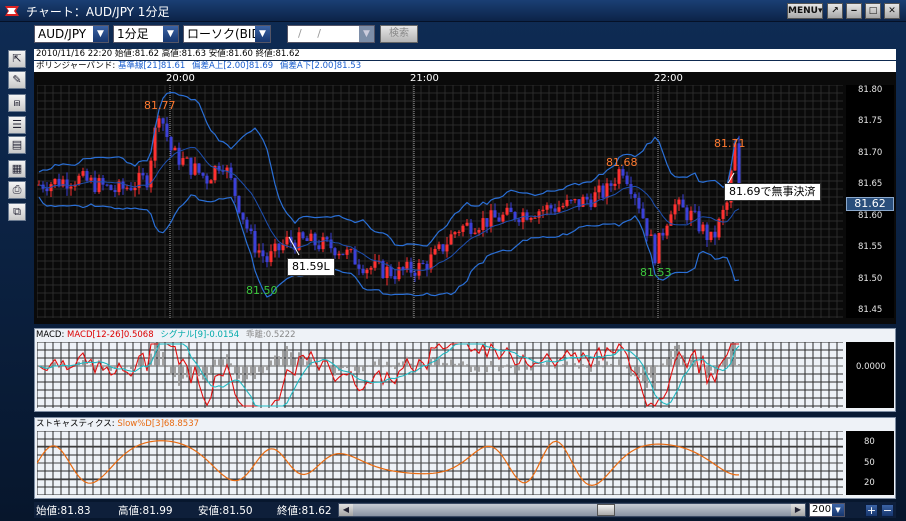 The height and width of the screenshot is (521, 906). Describe the element at coordinates (331, 34) in the screenshot. I see `date-input: / / ▼` at that location.